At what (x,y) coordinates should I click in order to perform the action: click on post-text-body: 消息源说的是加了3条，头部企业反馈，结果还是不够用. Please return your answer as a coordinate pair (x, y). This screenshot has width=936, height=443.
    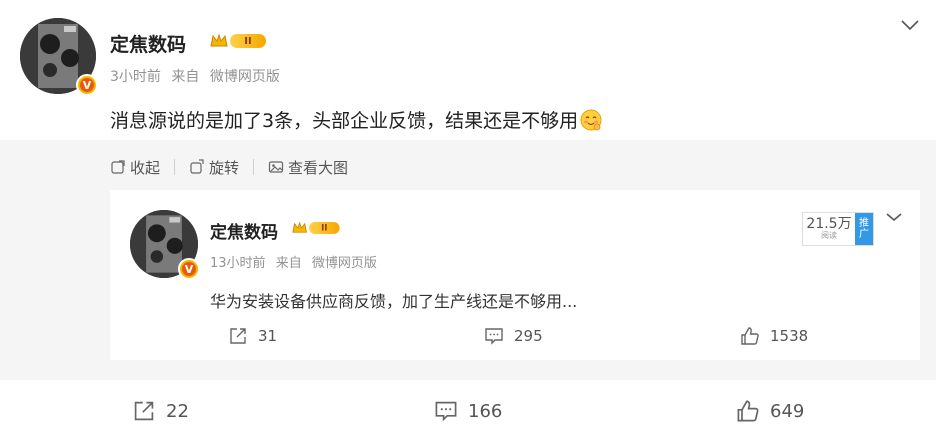
    Looking at the image, I should click on (344, 121).